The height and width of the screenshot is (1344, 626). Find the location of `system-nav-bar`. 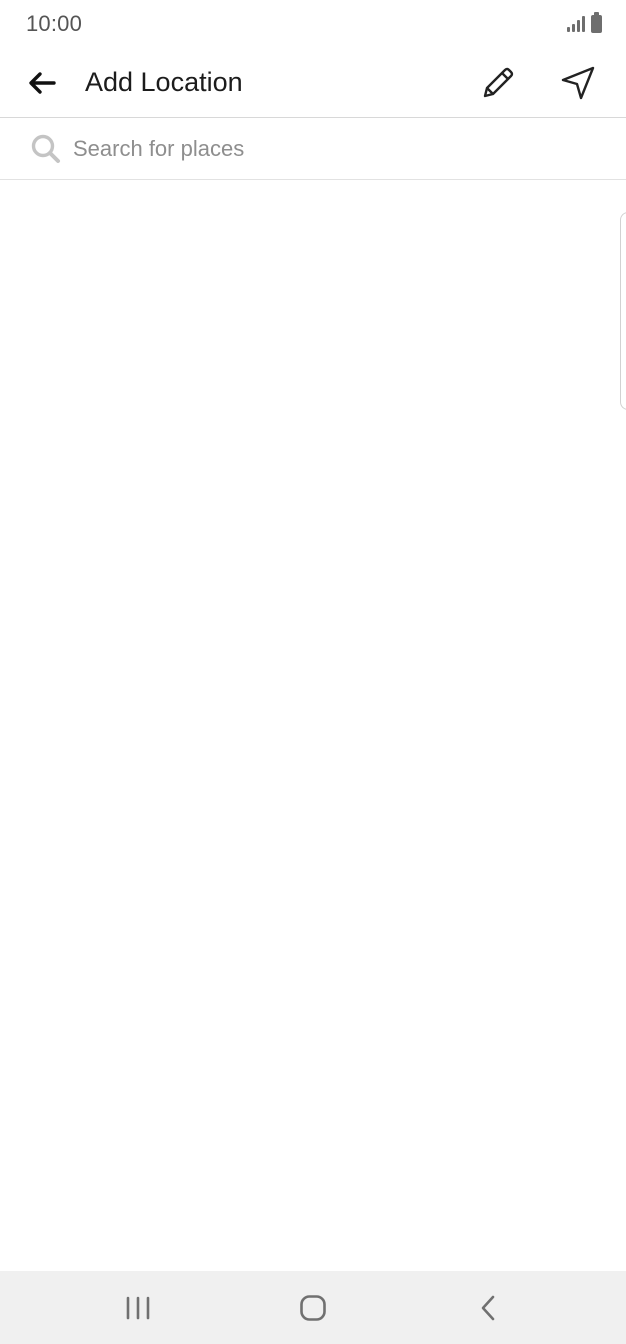

system-nav-bar is located at coordinates (313, 1307).